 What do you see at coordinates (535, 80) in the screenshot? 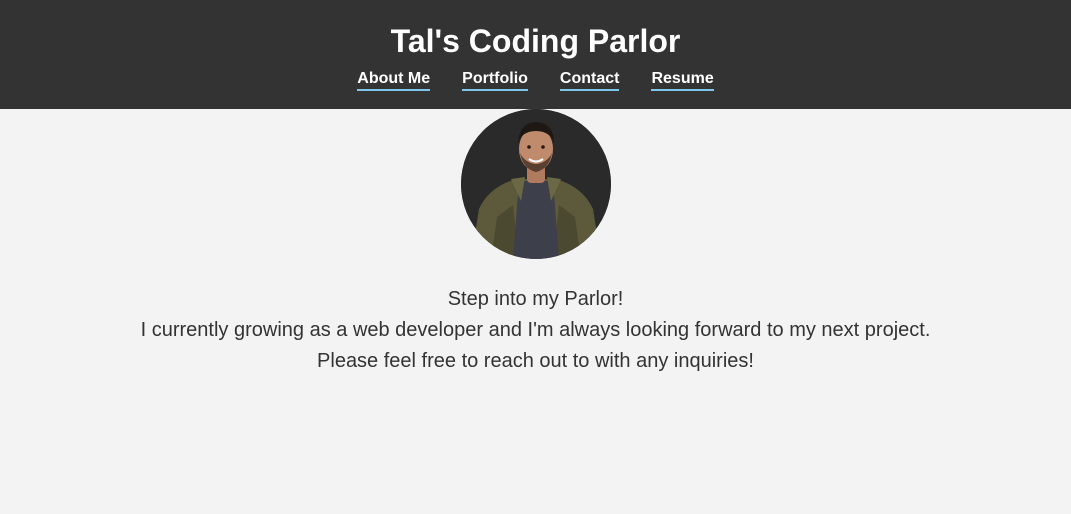
I see `main-nav: About Me Portfolio Contact Resume` at bounding box center [535, 80].